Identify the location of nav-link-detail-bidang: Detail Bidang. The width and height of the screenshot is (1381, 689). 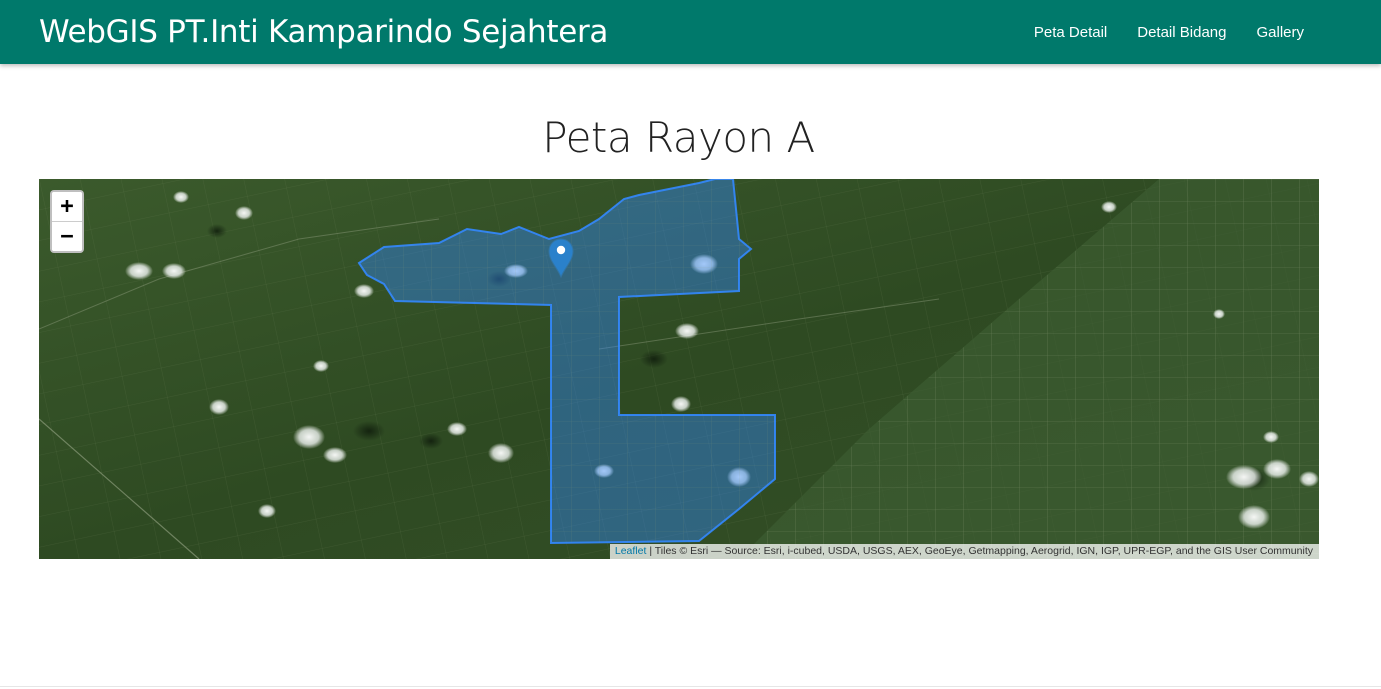
(1181, 32).